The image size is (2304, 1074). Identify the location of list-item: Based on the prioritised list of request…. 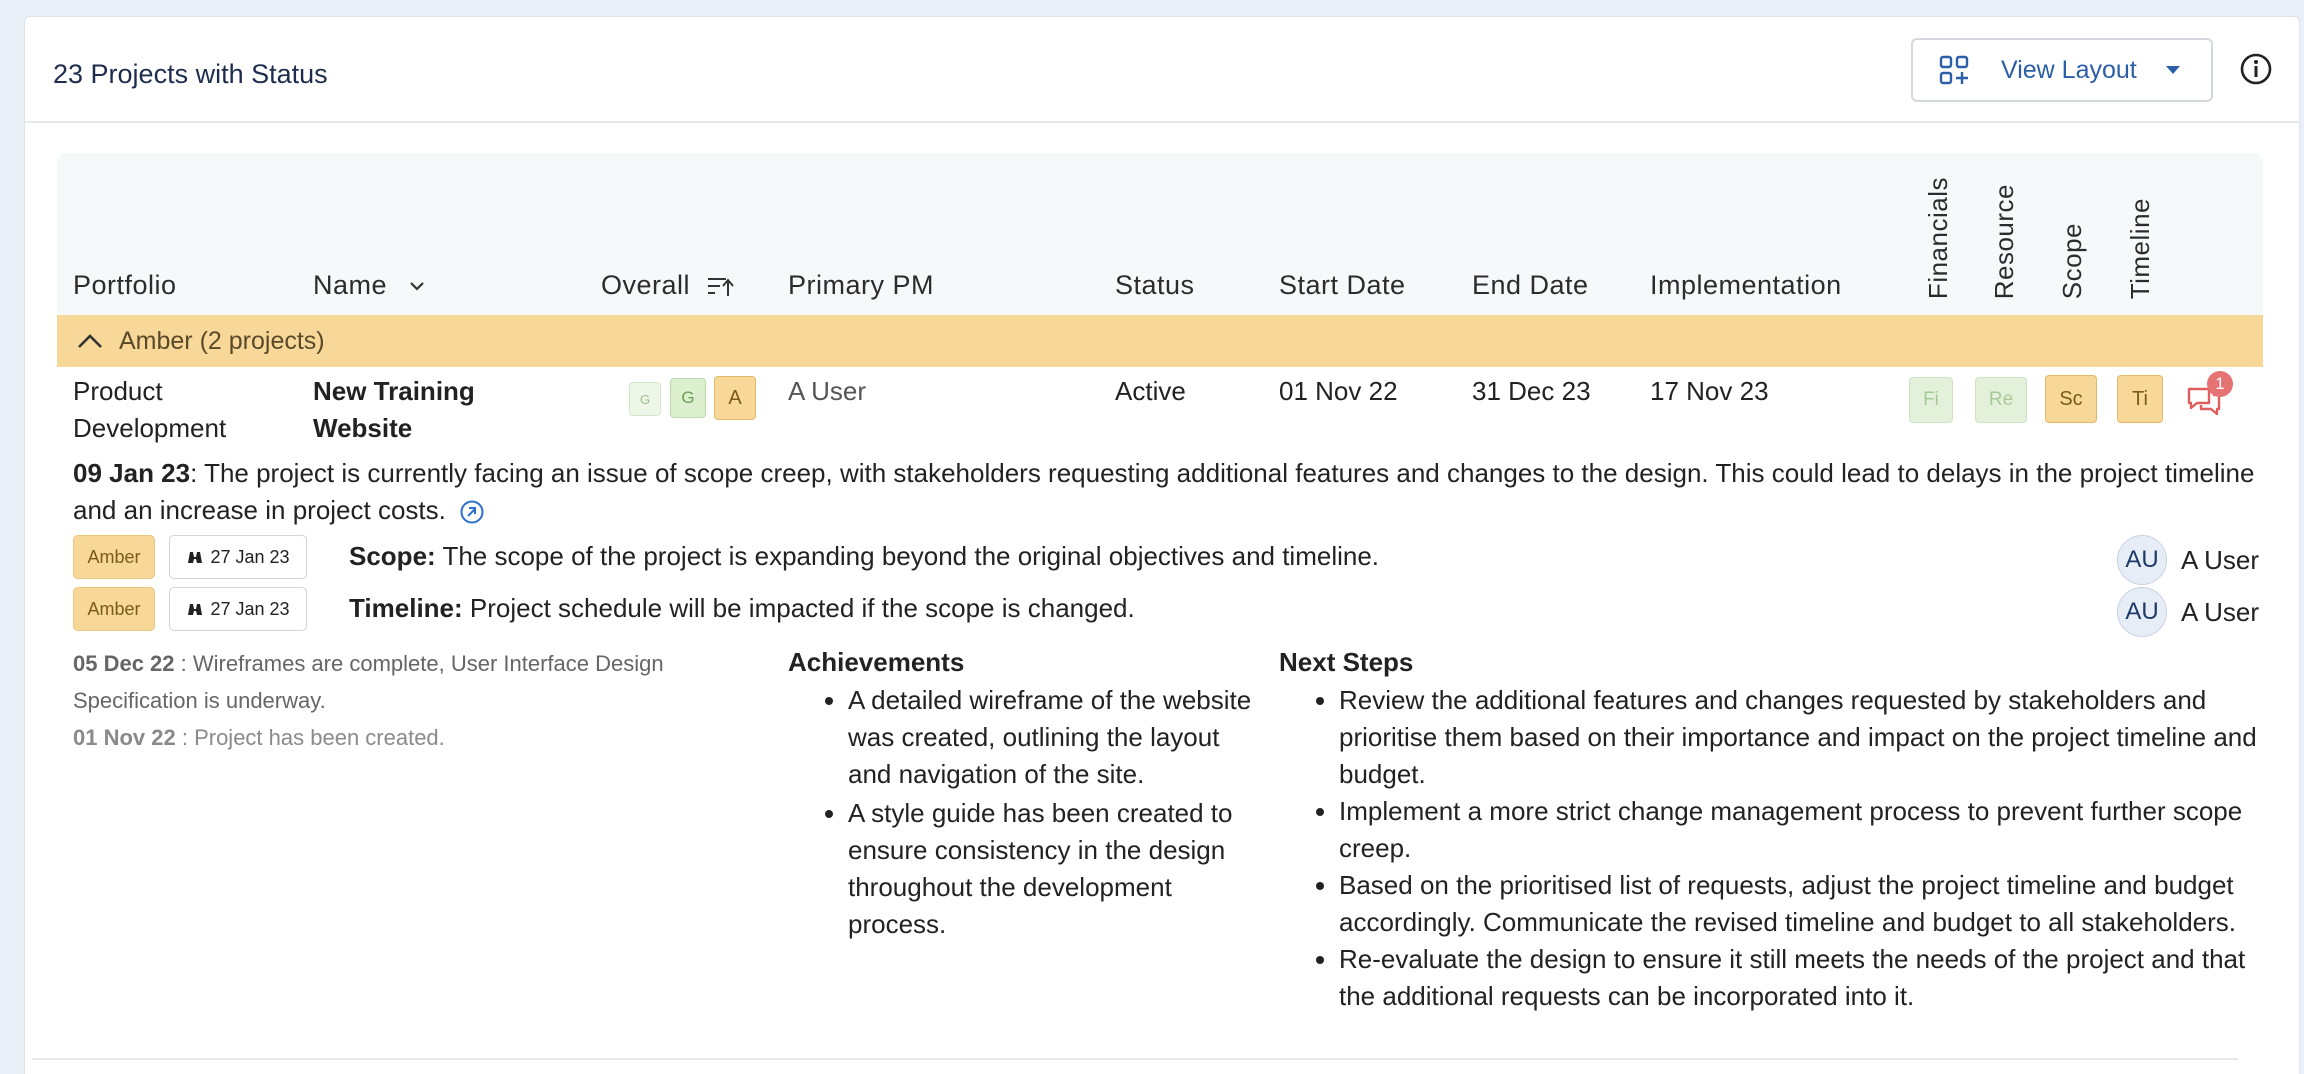
(1799, 904).